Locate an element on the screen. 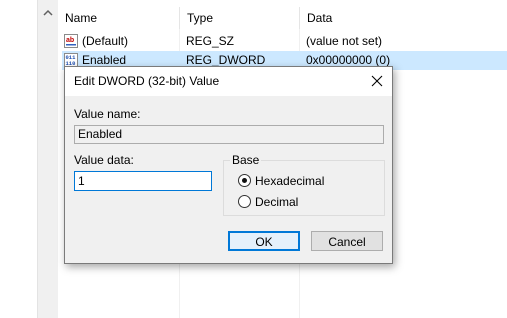 This screenshot has width=507, height=318. key-tree-pane is located at coordinates (18, 159).